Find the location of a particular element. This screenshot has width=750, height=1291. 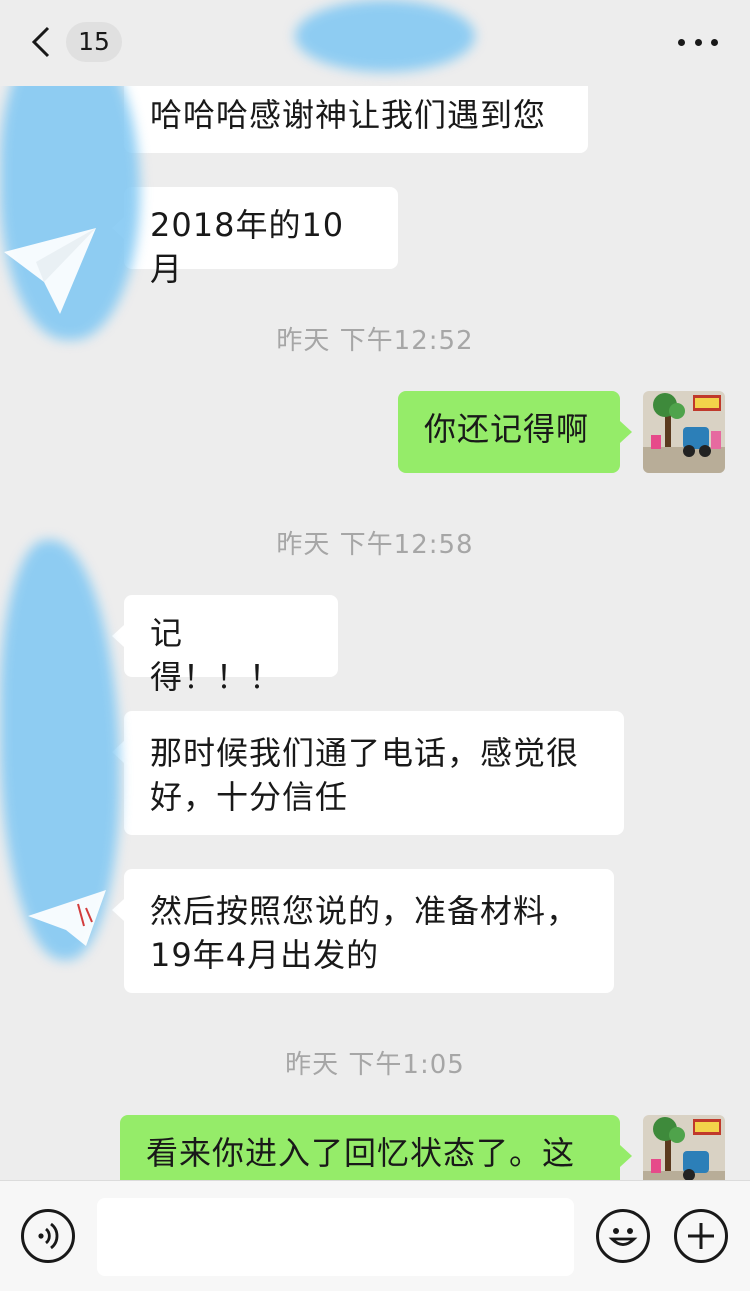

message-text: 记得！！！ is located at coordinates (216, 655).